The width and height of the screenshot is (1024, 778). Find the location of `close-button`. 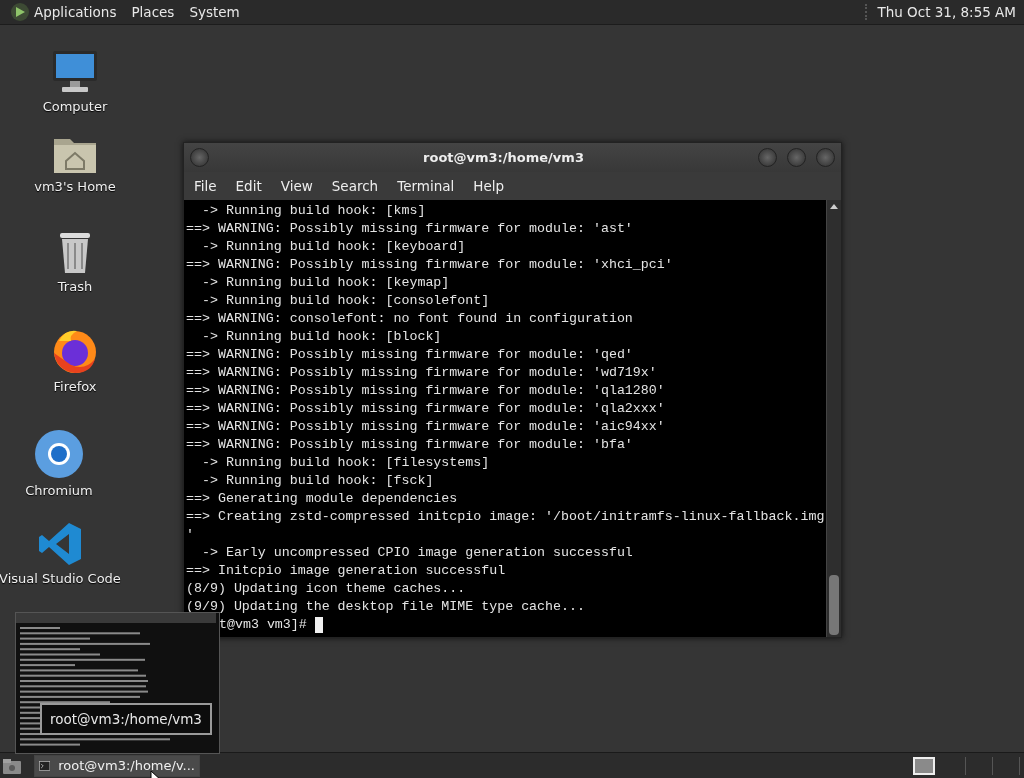

close-button is located at coordinates (825, 157).